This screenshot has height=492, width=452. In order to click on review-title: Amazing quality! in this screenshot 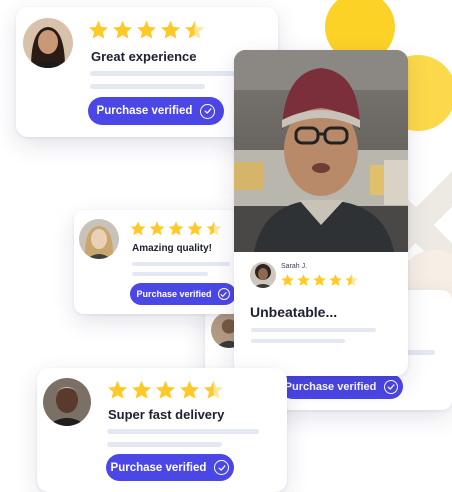, I will do `click(172, 248)`.